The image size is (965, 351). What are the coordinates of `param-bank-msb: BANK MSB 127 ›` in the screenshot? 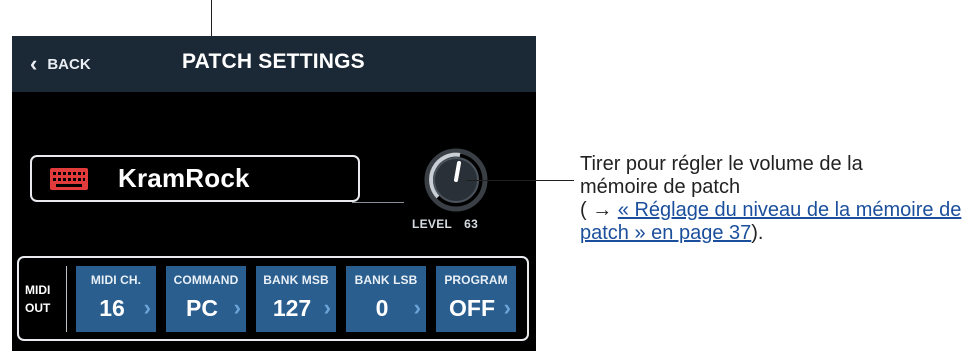 It's located at (296, 299).